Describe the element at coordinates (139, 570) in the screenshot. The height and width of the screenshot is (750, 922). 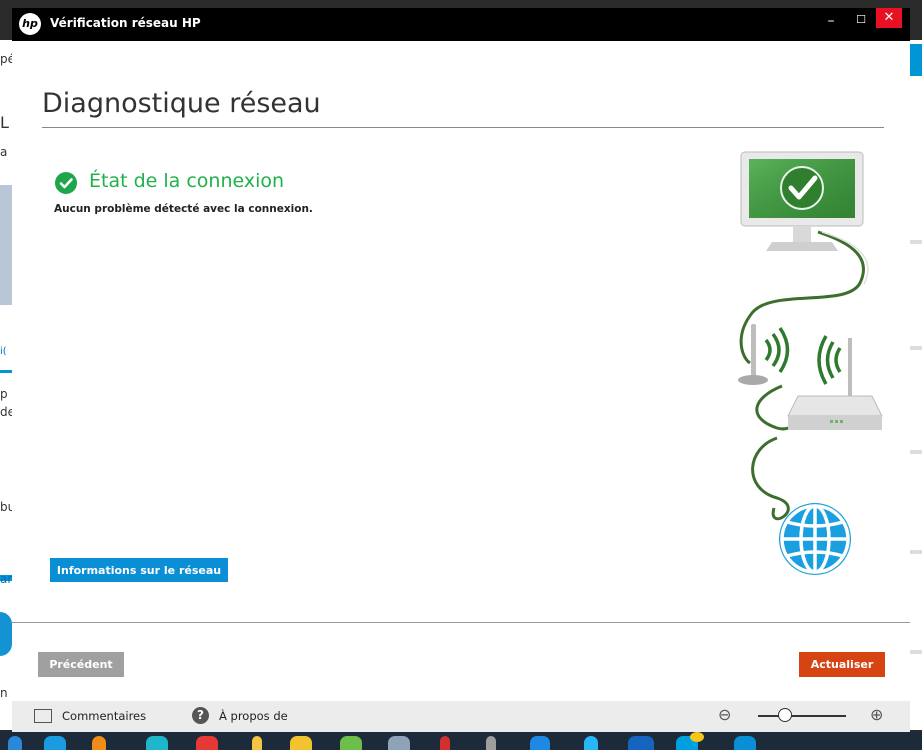
I see `network-info-button: Informations sur le réseau` at that location.